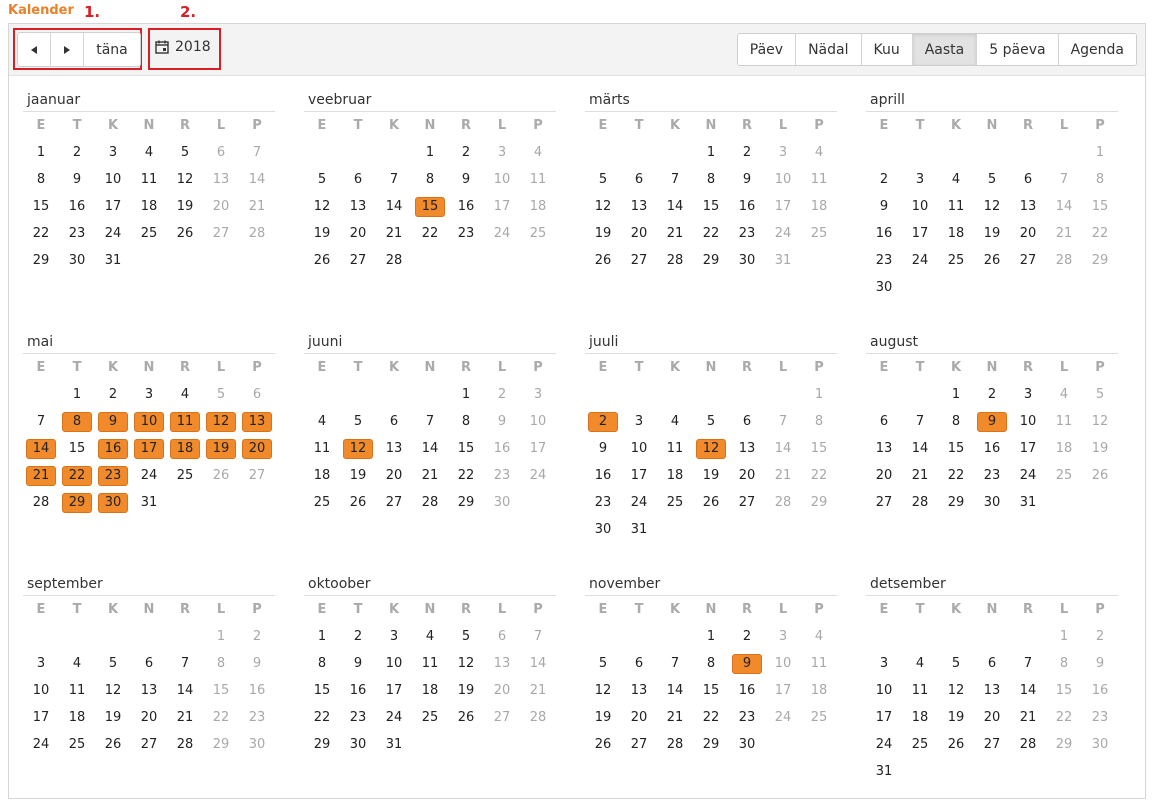 This screenshot has width=1153, height=803. I want to click on day-cell: 24, so click(149, 475).